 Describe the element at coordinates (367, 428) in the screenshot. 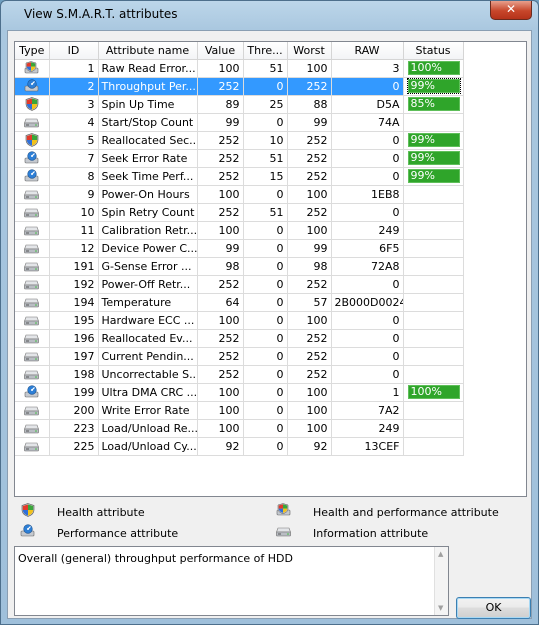

I see `raw-cell: 249` at that location.